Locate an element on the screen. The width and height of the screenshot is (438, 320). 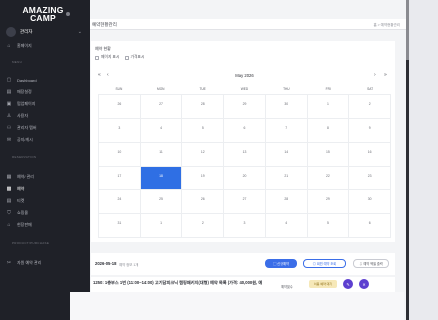
calendar-day: 20 is located at coordinates (245, 178).